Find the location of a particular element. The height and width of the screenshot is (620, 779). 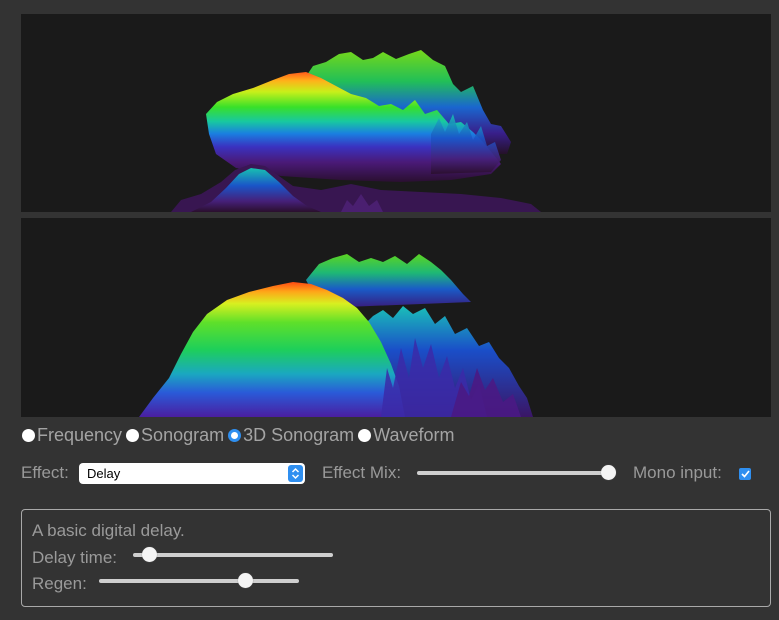

effect-mix-slider is located at coordinates (517, 473).